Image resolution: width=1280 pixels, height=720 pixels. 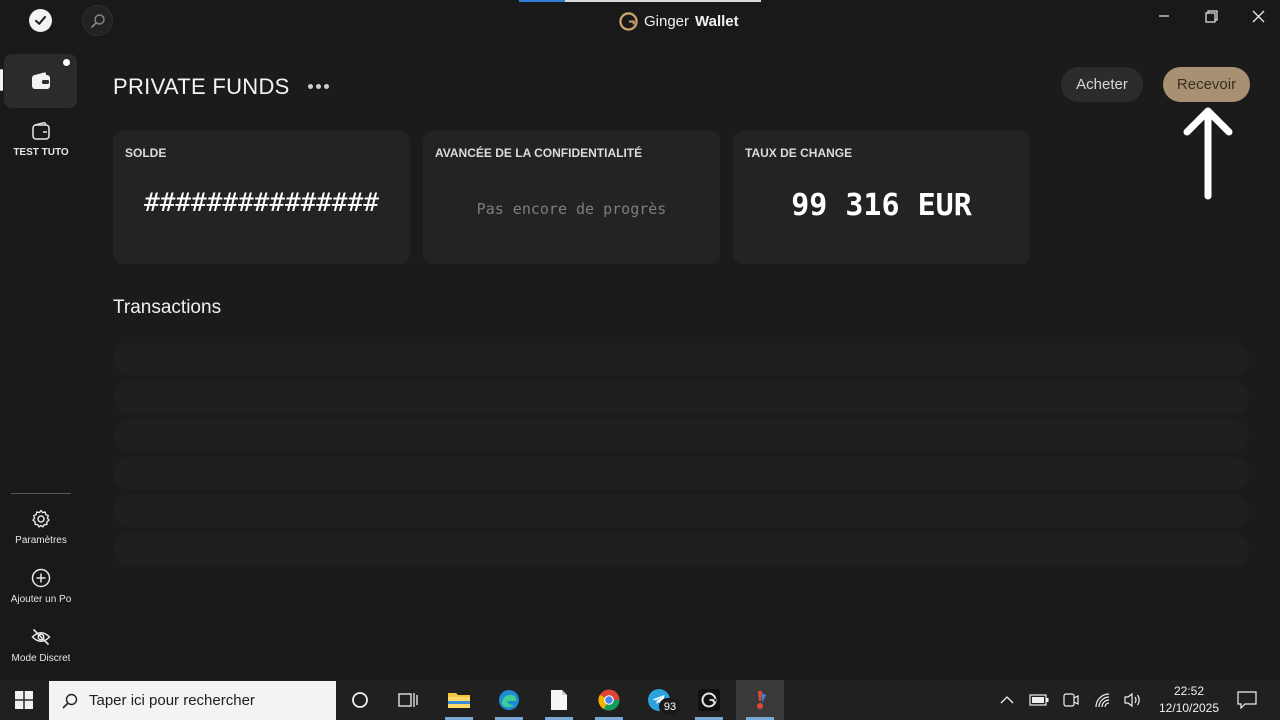 What do you see at coordinates (41, 599) in the screenshot?
I see `sidebar-item-label: Ajouter un Po` at bounding box center [41, 599].